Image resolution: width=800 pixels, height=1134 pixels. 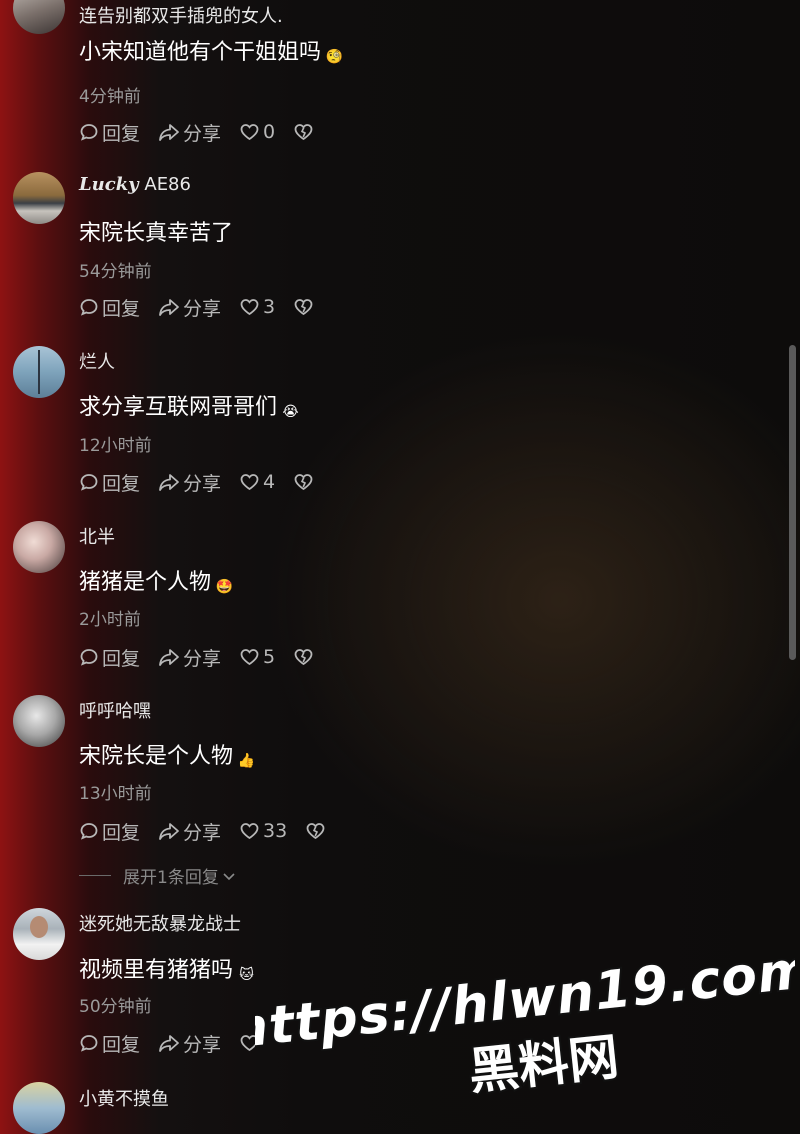 I want to click on comment-username: 迷死她无敌暴龙战士, so click(x=160, y=923).